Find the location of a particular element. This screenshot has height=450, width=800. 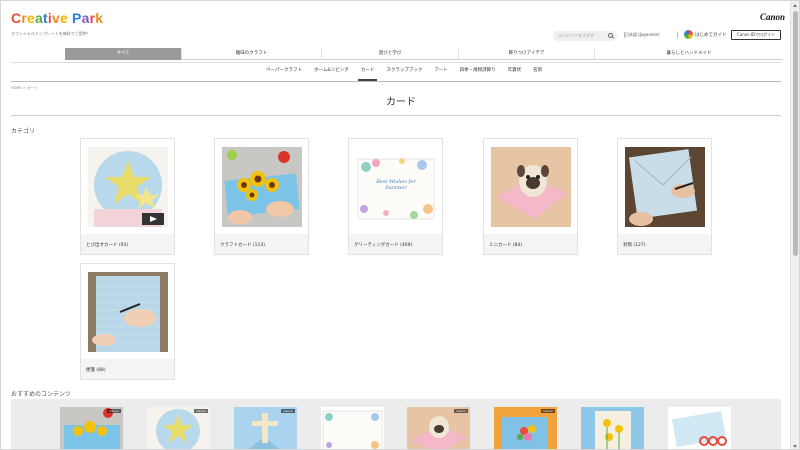

popup-card-image is located at coordinates (128, 187).